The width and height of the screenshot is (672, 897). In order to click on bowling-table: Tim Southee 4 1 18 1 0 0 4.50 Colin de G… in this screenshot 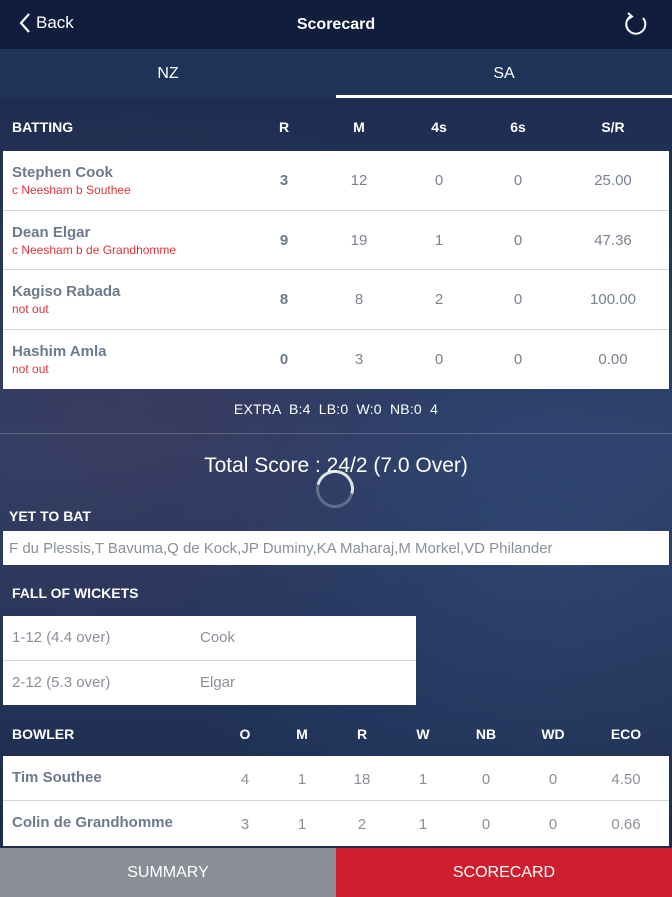, I will do `click(336, 801)`.